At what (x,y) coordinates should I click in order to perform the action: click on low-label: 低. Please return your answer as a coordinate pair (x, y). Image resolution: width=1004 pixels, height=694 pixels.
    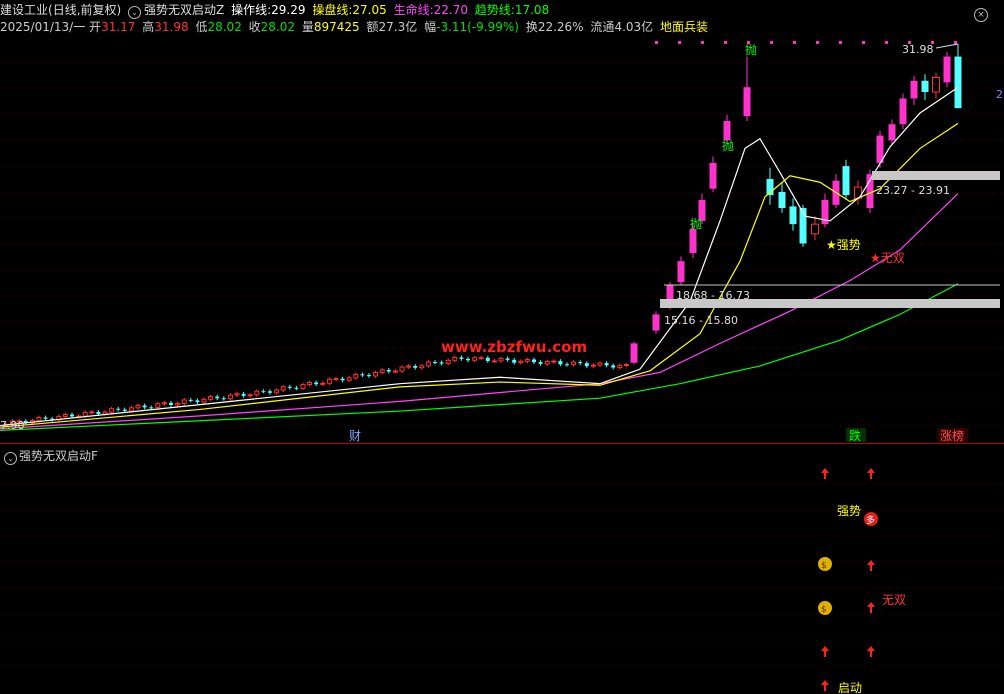
    Looking at the image, I should click on (201, 27).